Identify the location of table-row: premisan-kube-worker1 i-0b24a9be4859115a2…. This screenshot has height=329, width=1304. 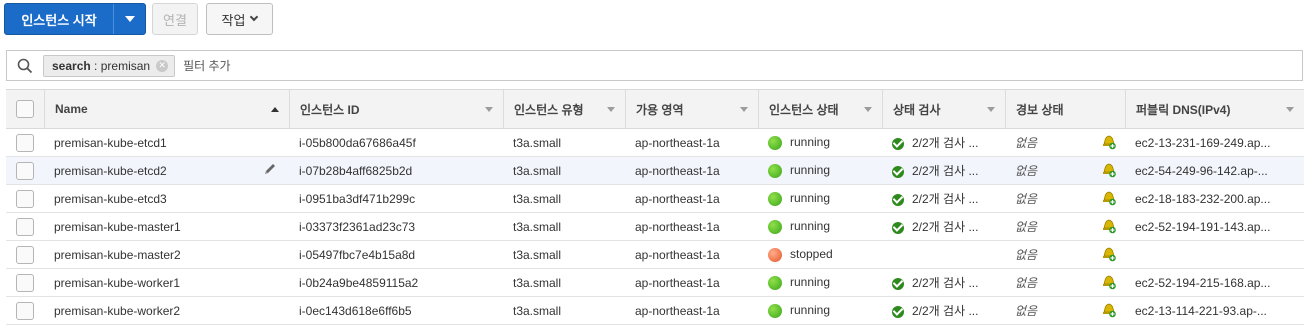
(655, 283).